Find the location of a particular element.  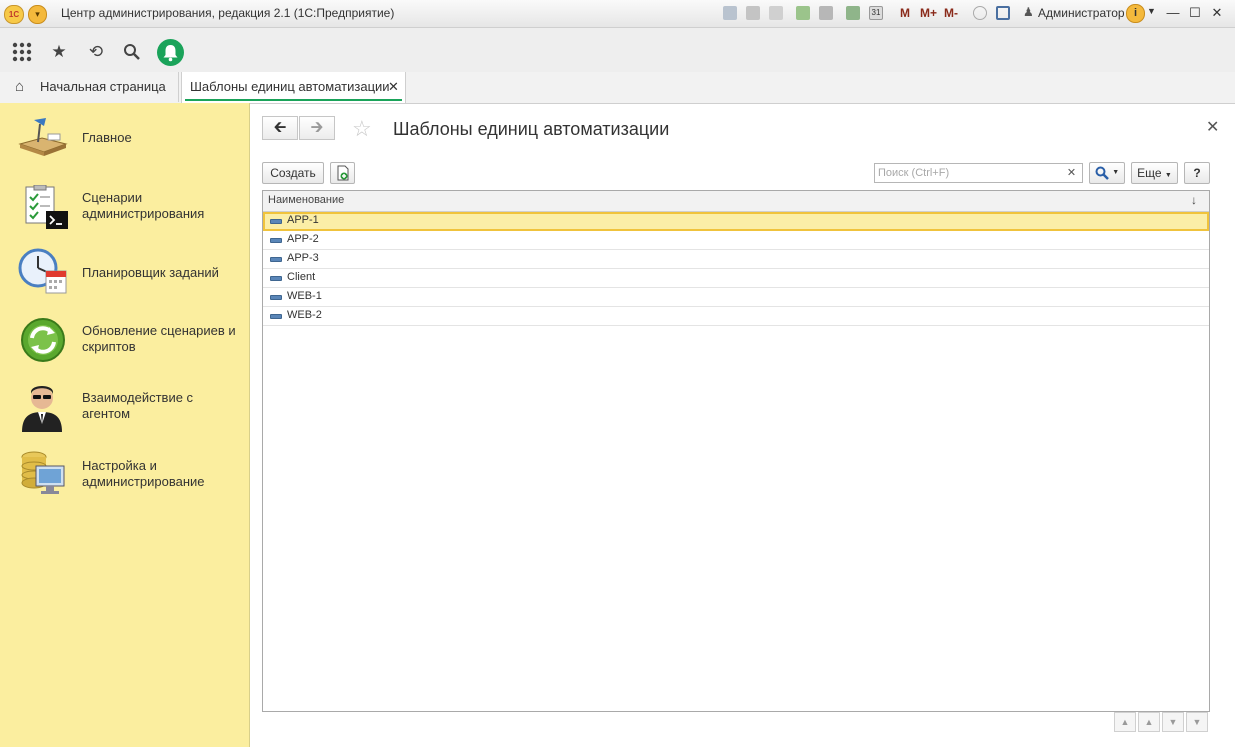

tab-home: ⌂ Начальная страница is located at coordinates (89, 87).